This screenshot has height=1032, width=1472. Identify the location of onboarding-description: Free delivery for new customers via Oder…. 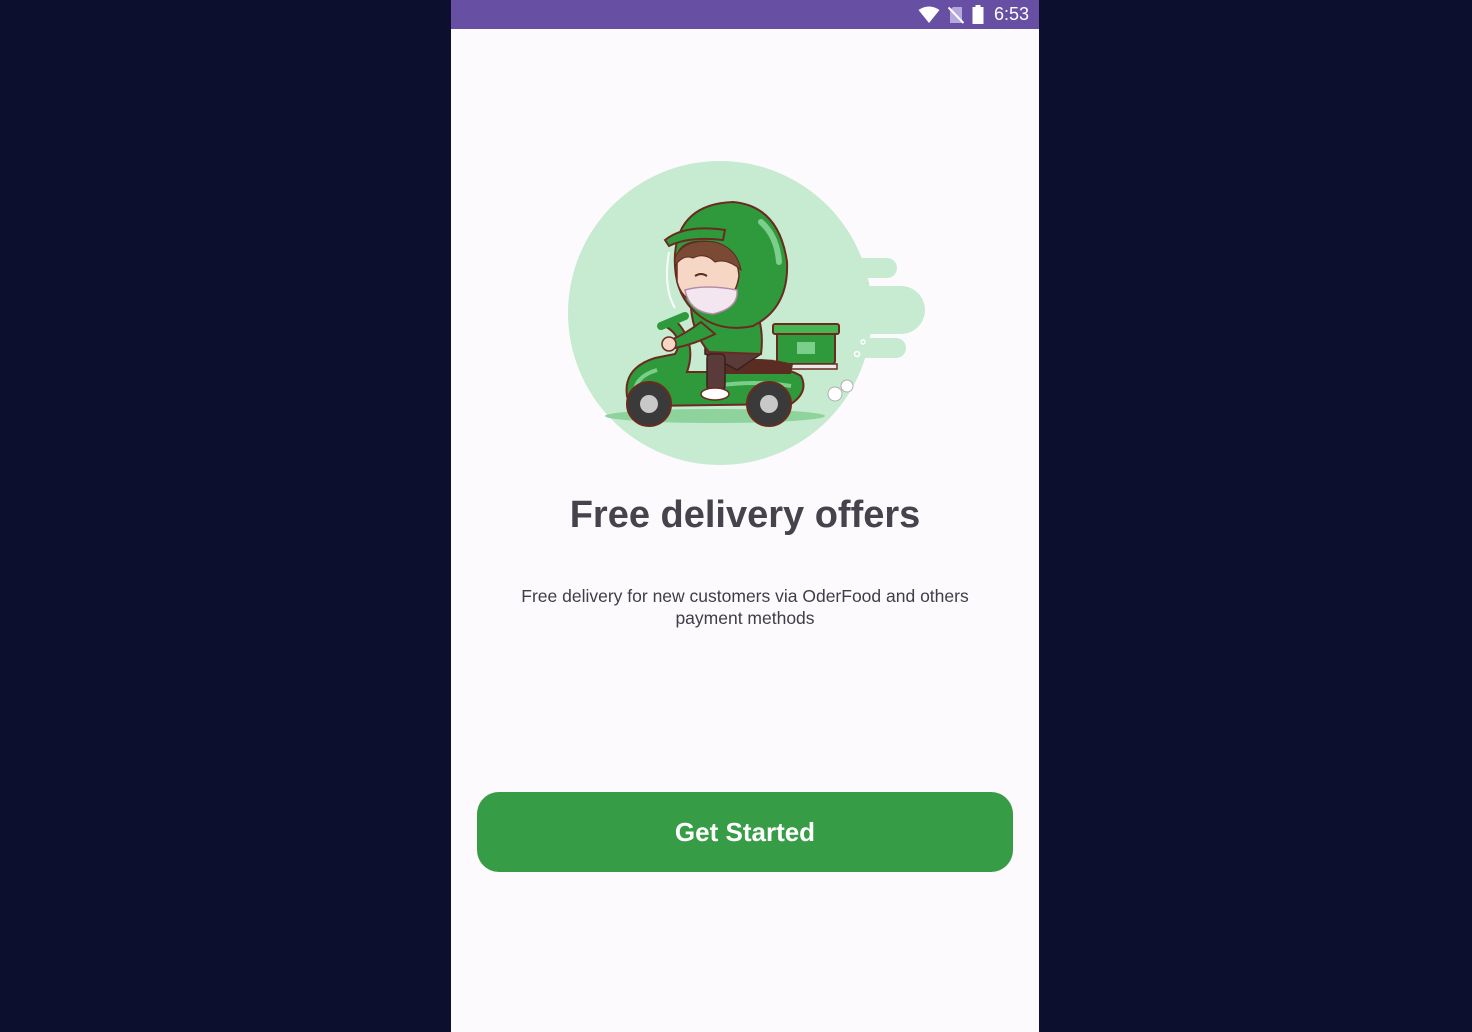
(745, 607).